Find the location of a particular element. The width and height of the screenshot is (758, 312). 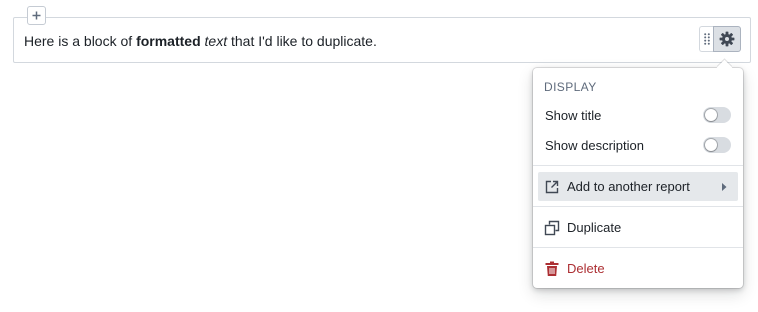

gear-icon is located at coordinates (727, 39).